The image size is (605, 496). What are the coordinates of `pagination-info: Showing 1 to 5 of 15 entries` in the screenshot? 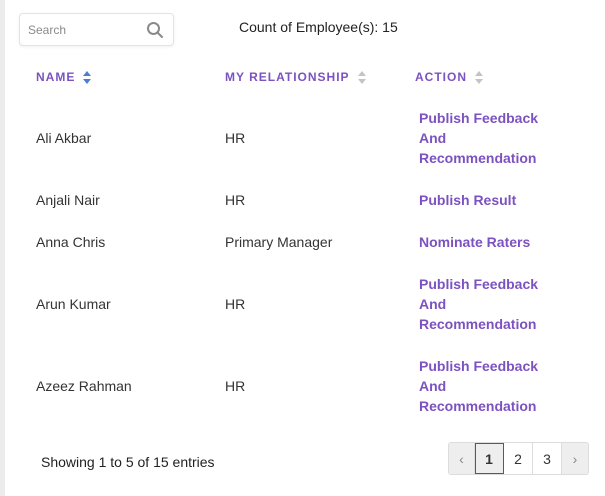 It's located at (128, 462).